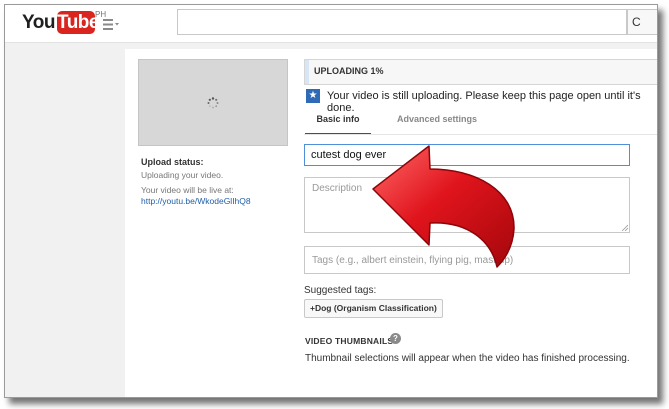 The image size is (669, 409). What do you see at coordinates (437, 119) in the screenshot?
I see `tab-advanced-settings: Advanced settings` at bounding box center [437, 119].